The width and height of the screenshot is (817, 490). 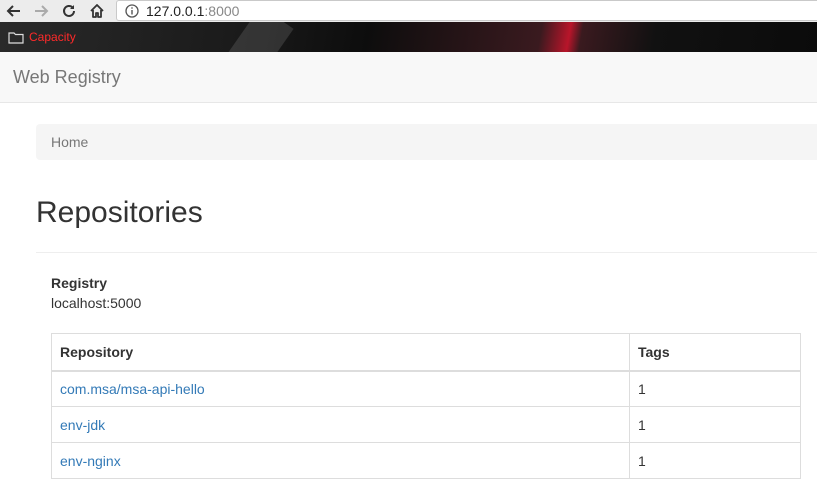 I want to click on breadcrumb-item-home: Home, so click(x=69, y=142).